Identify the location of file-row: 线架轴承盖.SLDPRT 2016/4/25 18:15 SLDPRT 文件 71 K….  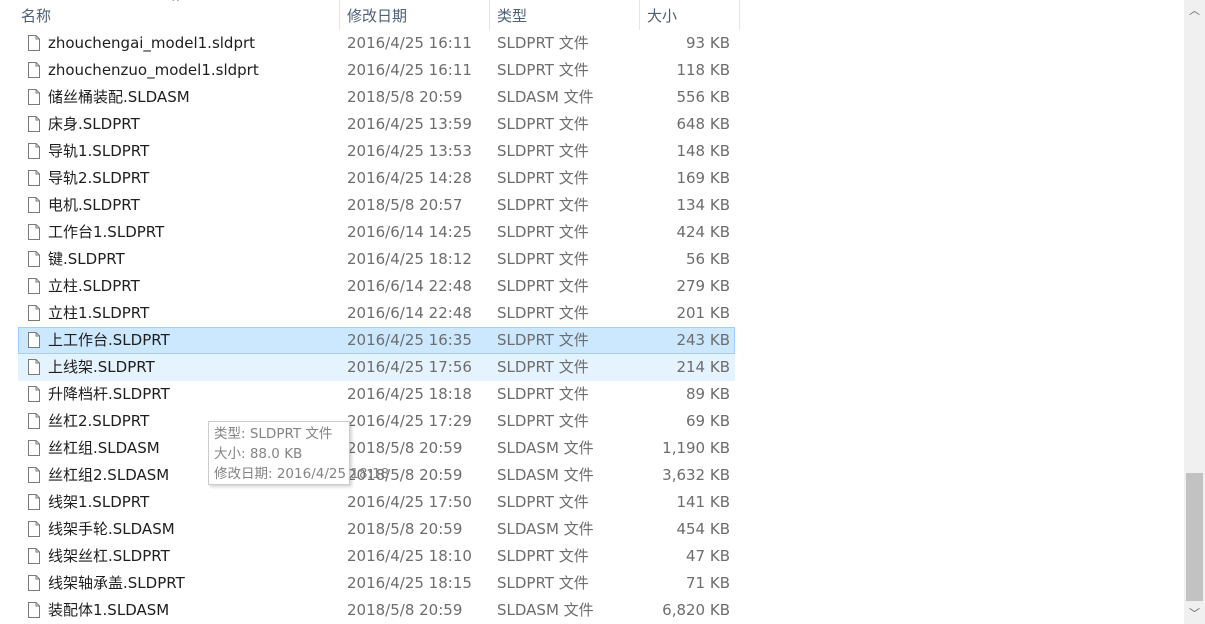
(590, 583).